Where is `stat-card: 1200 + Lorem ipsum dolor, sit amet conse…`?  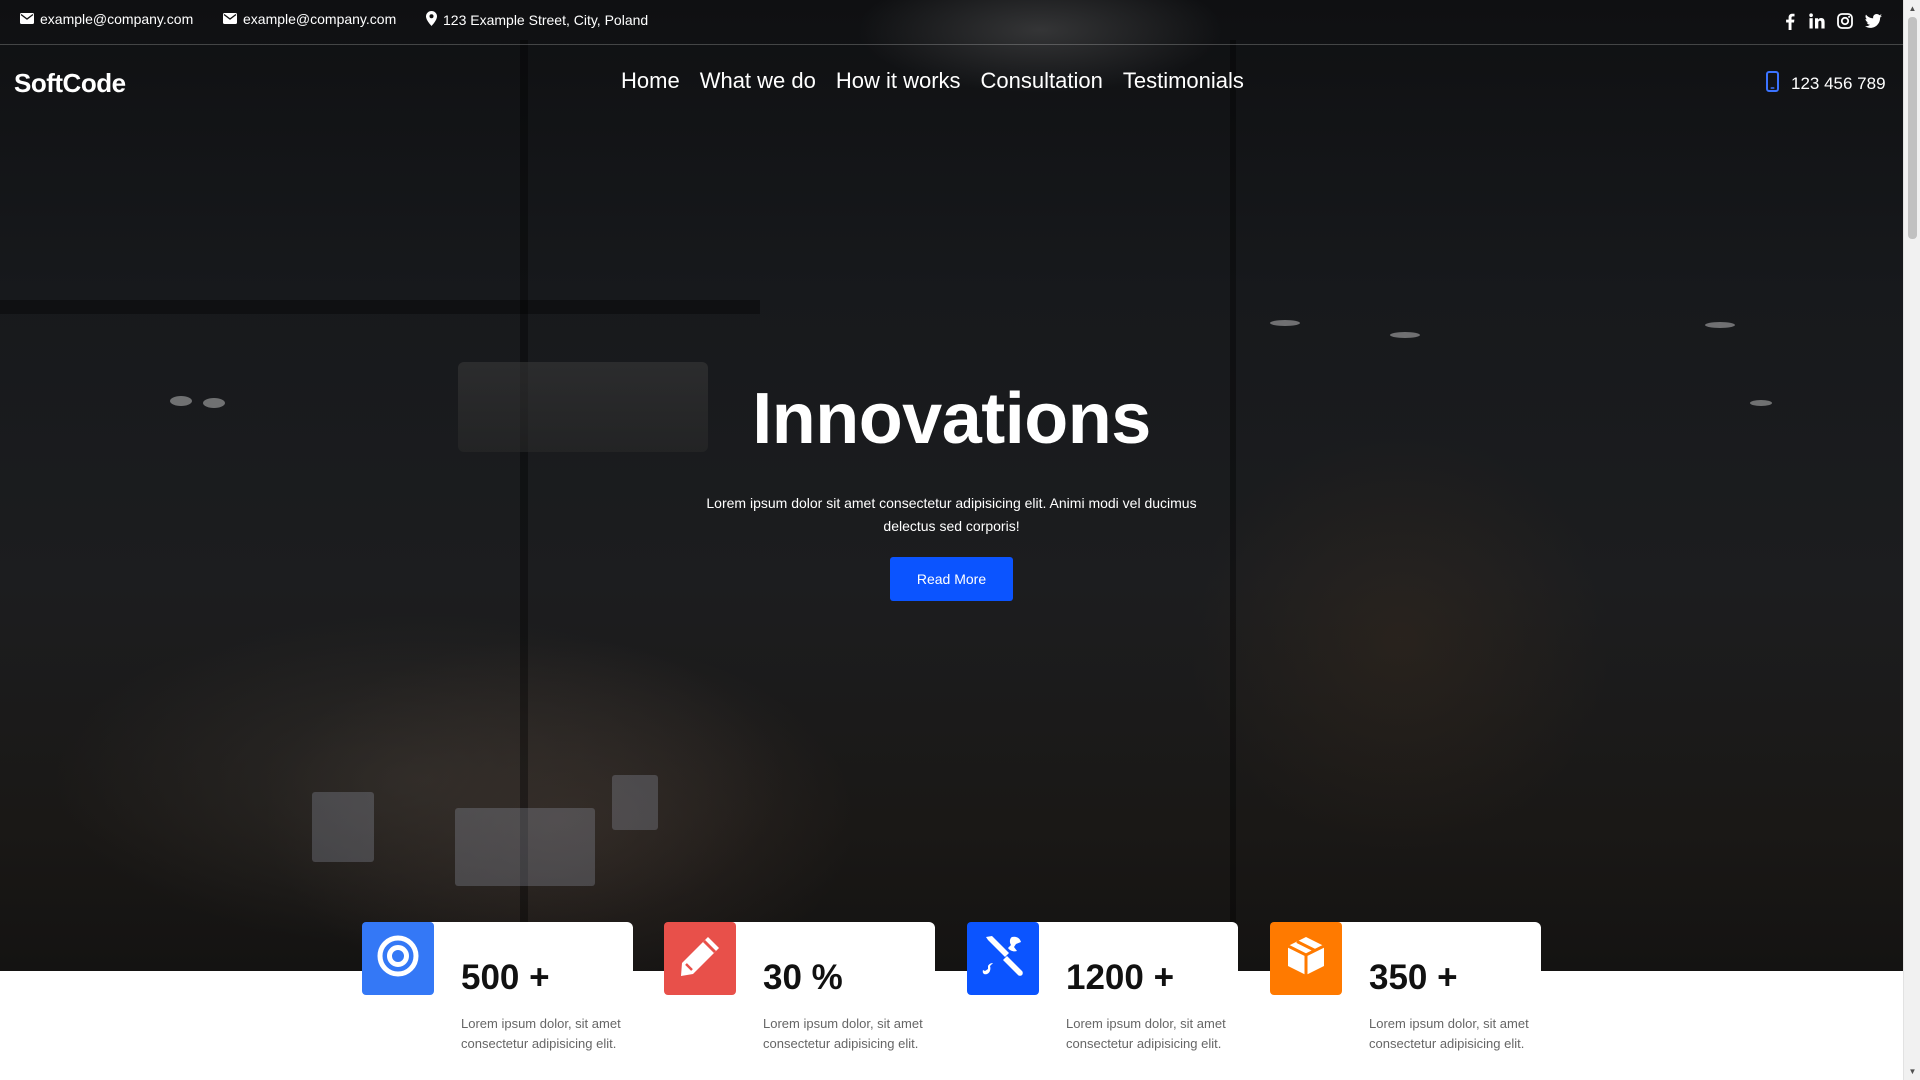
stat-card: 1200 + Lorem ipsum dolor, sit amet conse… is located at coordinates (1102, 1001).